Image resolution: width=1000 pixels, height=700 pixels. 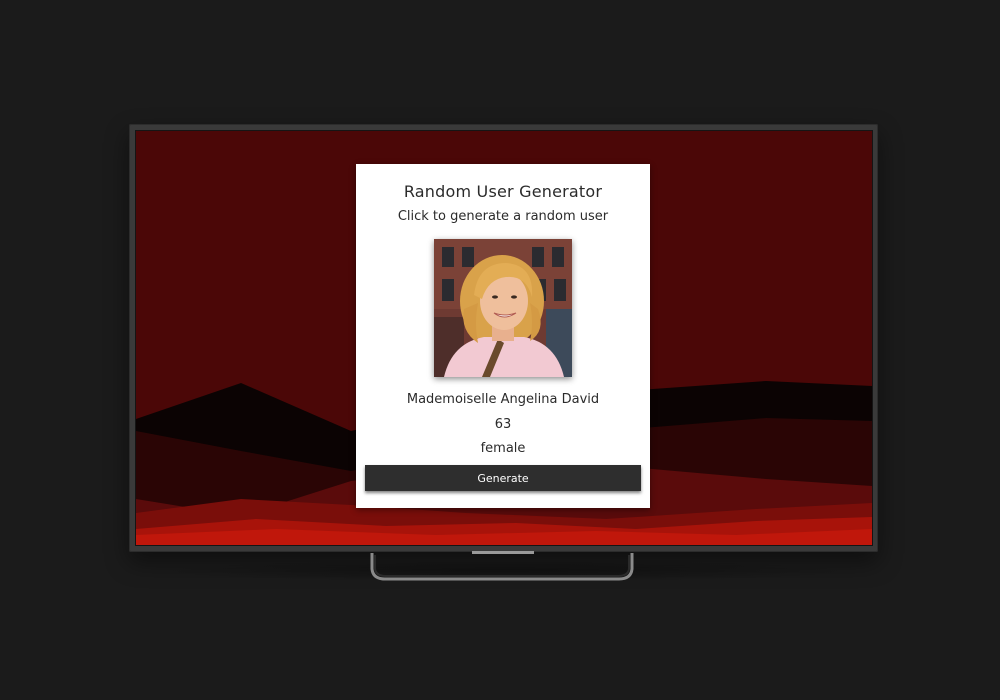 What do you see at coordinates (502, 566) in the screenshot?
I see `tv-stand` at bounding box center [502, 566].